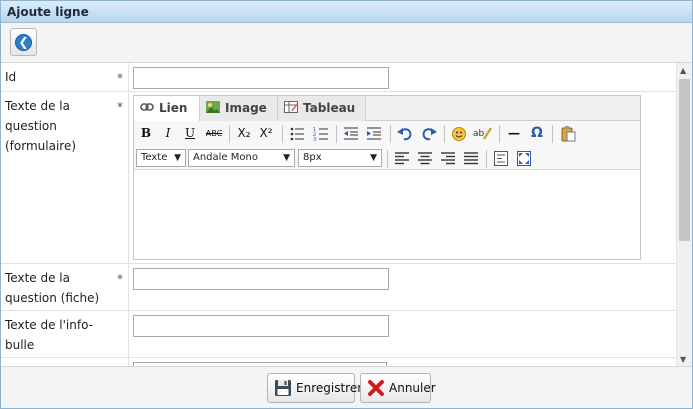 The height and width of the screenshot is (409, 693). What do you see at coordinates (49, 335) in the screenshot?
I see `label-text: Texte de l'info-bulle` at bounding box center [49, 335].